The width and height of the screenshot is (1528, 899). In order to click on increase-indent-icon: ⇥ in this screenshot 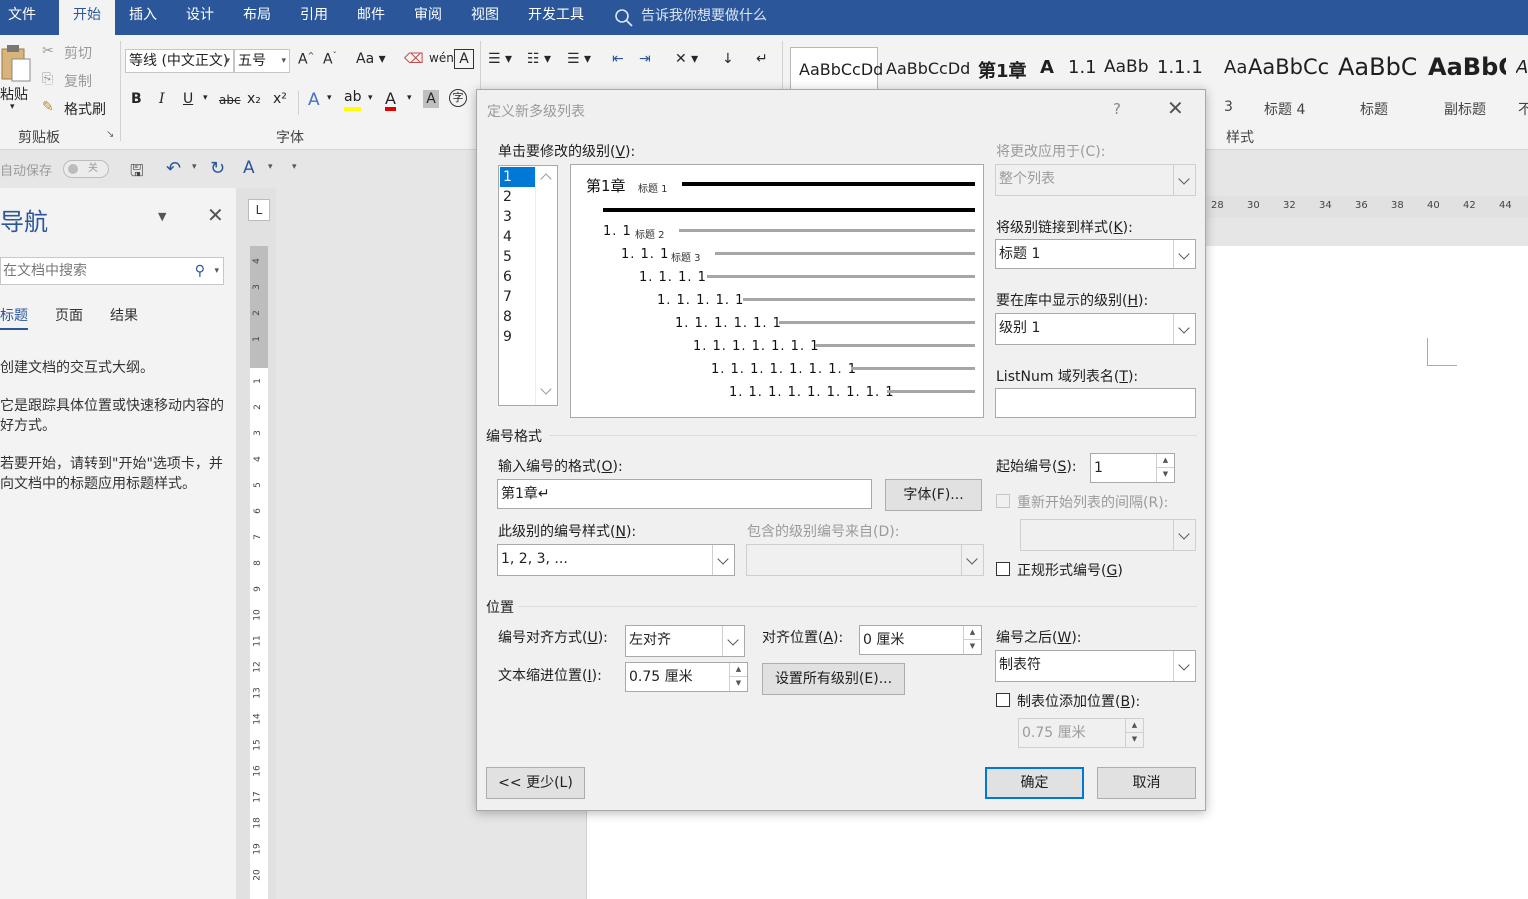, I will do `click(645, 59)`.